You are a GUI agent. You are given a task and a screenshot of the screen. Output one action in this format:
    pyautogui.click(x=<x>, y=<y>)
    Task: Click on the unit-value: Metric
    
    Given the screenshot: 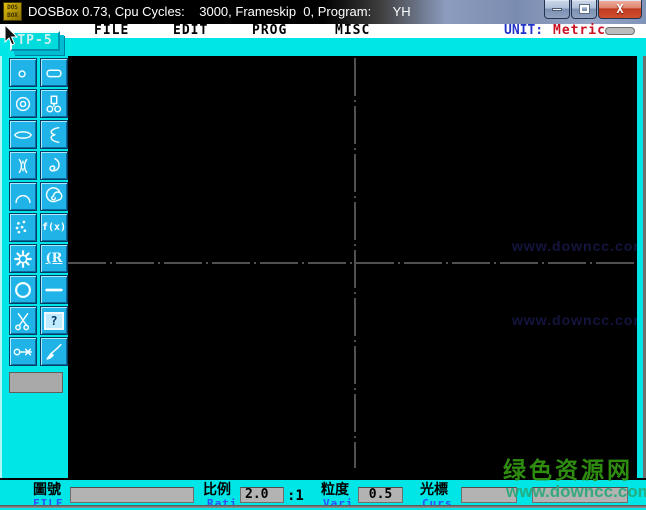 What is the action you would take?
    pyautogui.click(x=579, y=31)
    